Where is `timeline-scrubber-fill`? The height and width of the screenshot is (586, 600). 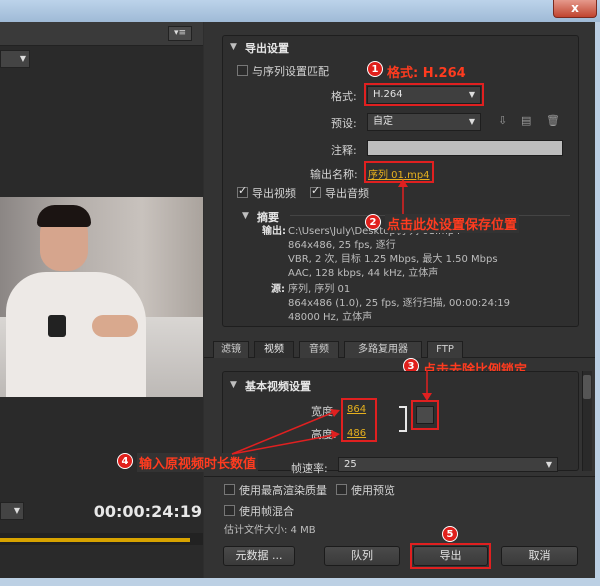
timeline-scrubber-fill is located at coordinates (95, 540).